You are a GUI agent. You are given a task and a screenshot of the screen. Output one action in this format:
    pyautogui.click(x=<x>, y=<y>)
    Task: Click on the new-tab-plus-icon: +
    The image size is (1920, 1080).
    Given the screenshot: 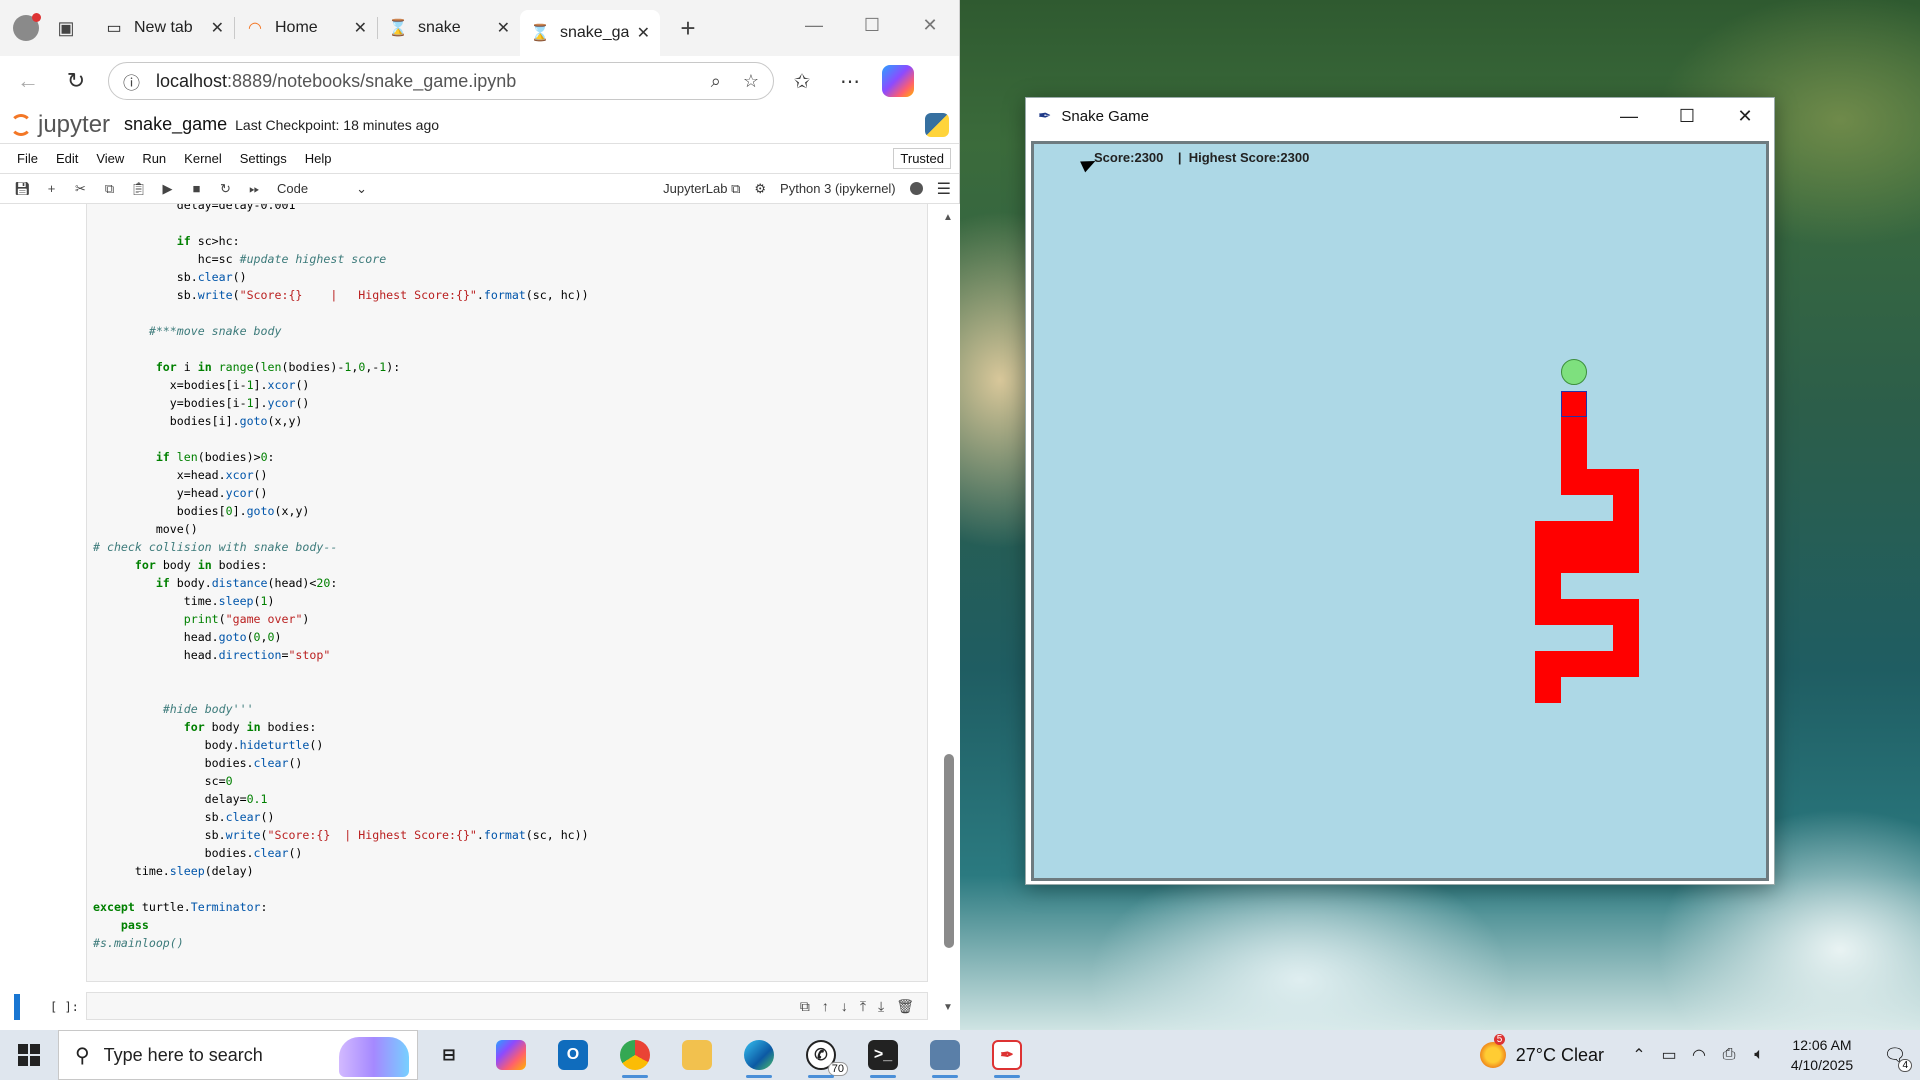 What is the action you would take?
    pyautogui.click(x=688, y=28)
    